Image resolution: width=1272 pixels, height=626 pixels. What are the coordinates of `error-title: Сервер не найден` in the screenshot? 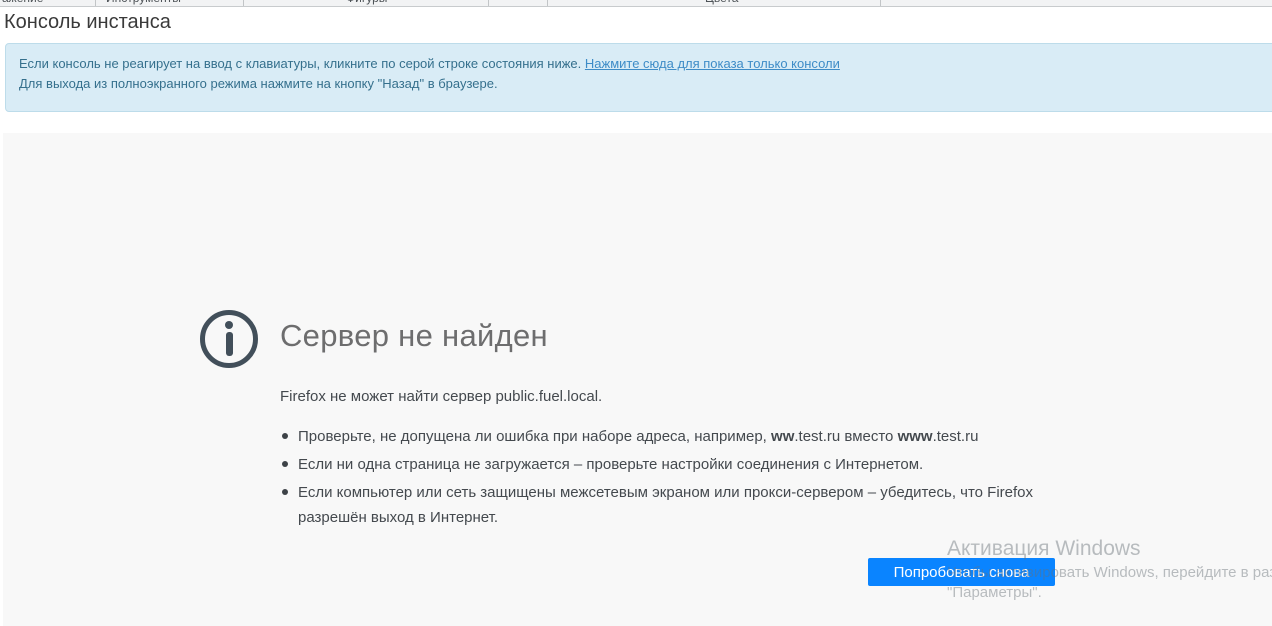 It's located at (414, 335).